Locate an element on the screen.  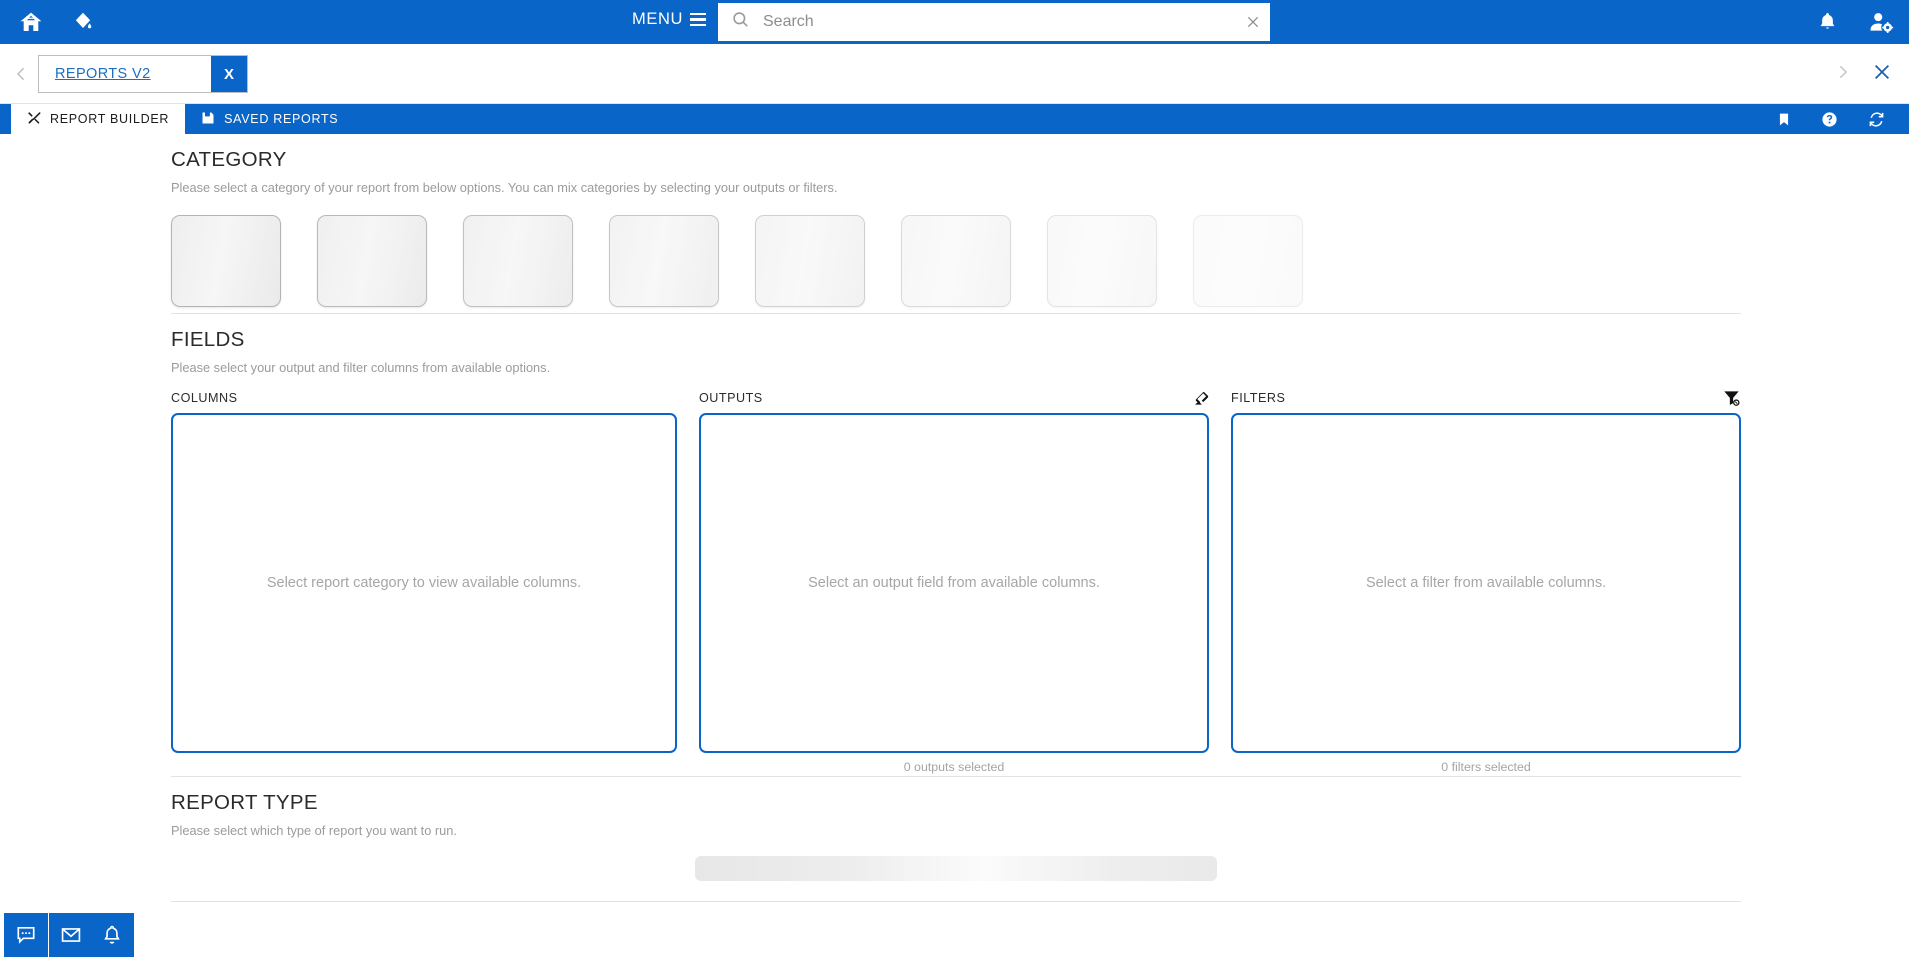
filters-selected-count: 0 filters selected is located at coordinates (1486, 767).